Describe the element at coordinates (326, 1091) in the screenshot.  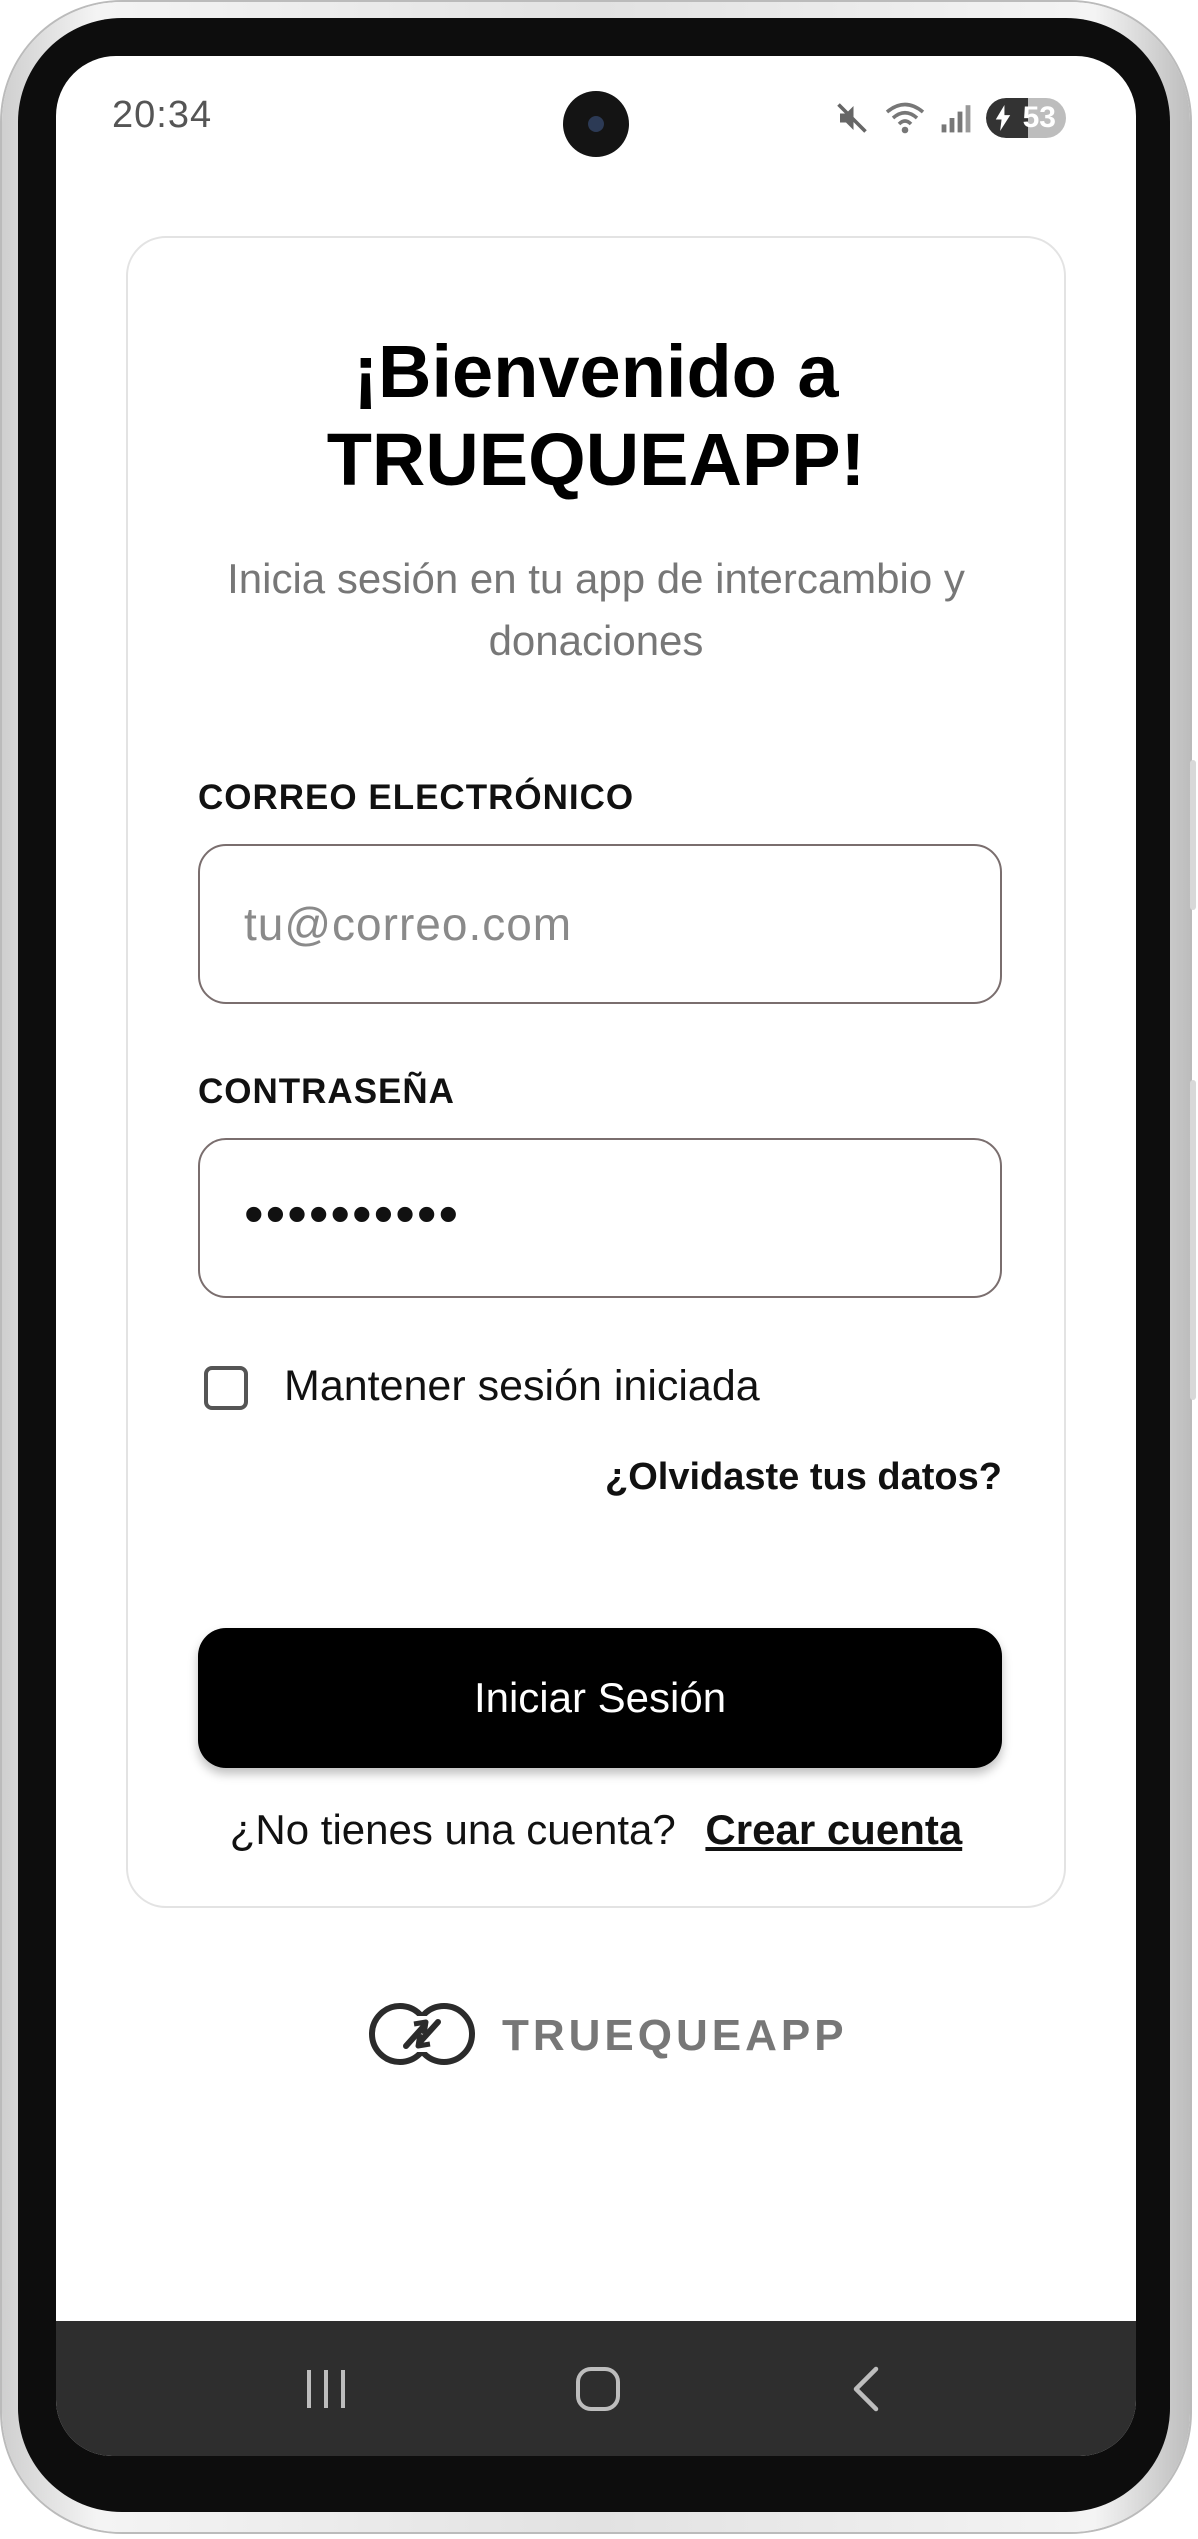
I see `password-label: CONTRASEÑA` at that location.